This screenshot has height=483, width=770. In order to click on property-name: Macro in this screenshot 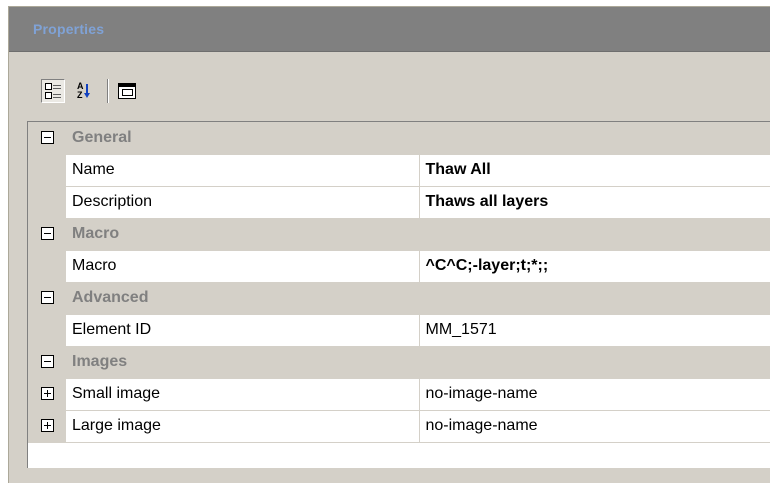, I will do `click(243, 266)`.